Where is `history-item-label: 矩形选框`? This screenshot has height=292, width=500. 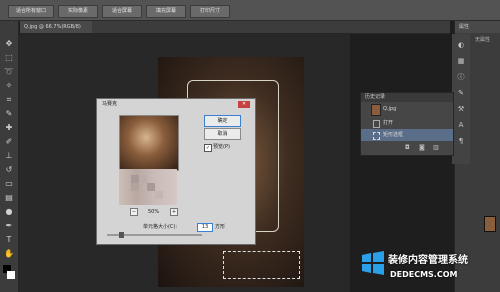 history-item-label: 矩形选框 is located at coordinates (393, 135).